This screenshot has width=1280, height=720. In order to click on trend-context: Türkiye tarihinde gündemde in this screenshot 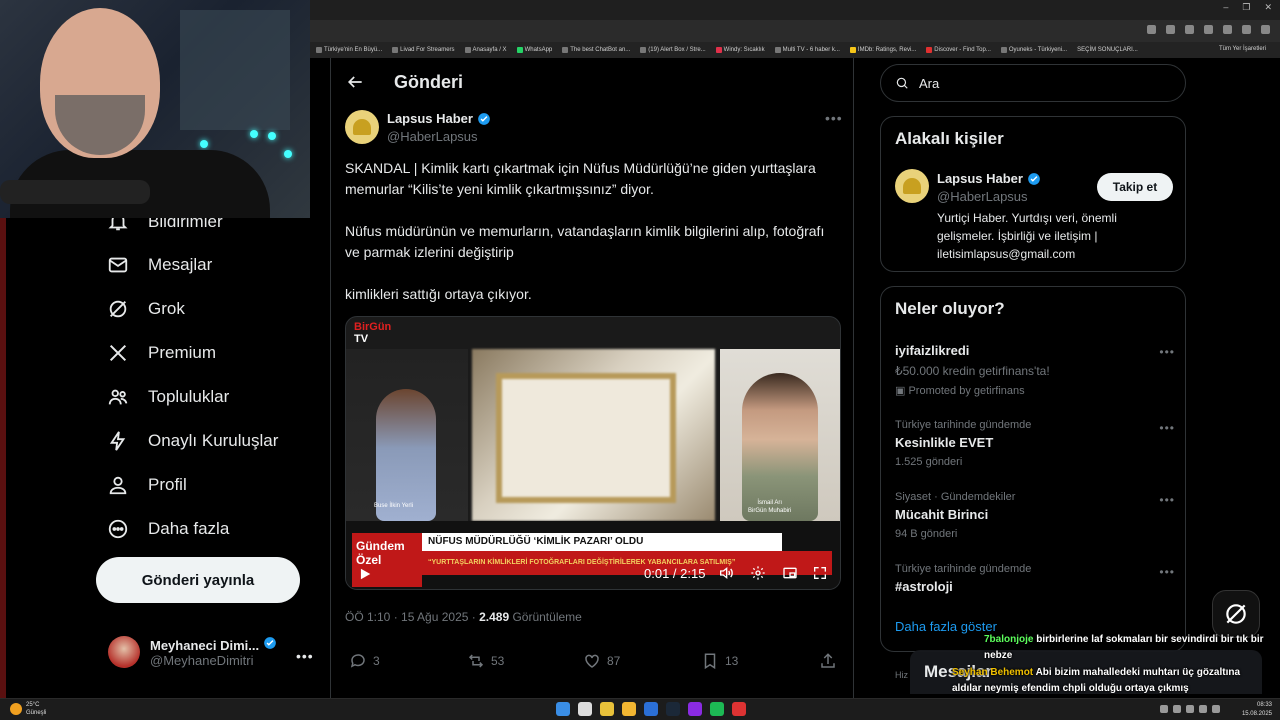, I will do `click(963, 569)`.